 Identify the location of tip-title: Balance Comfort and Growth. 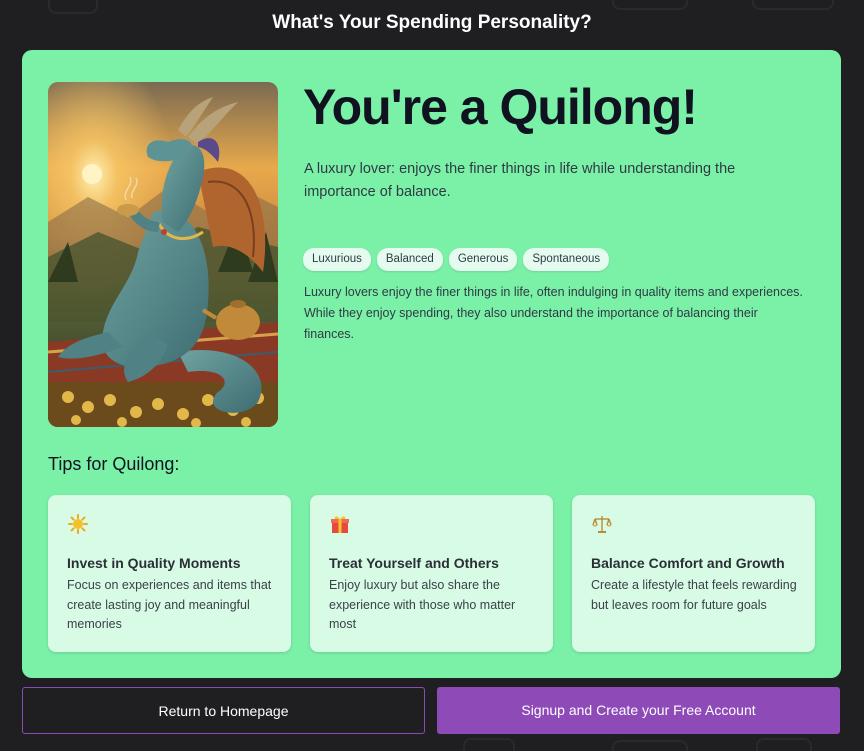
(688, 563).